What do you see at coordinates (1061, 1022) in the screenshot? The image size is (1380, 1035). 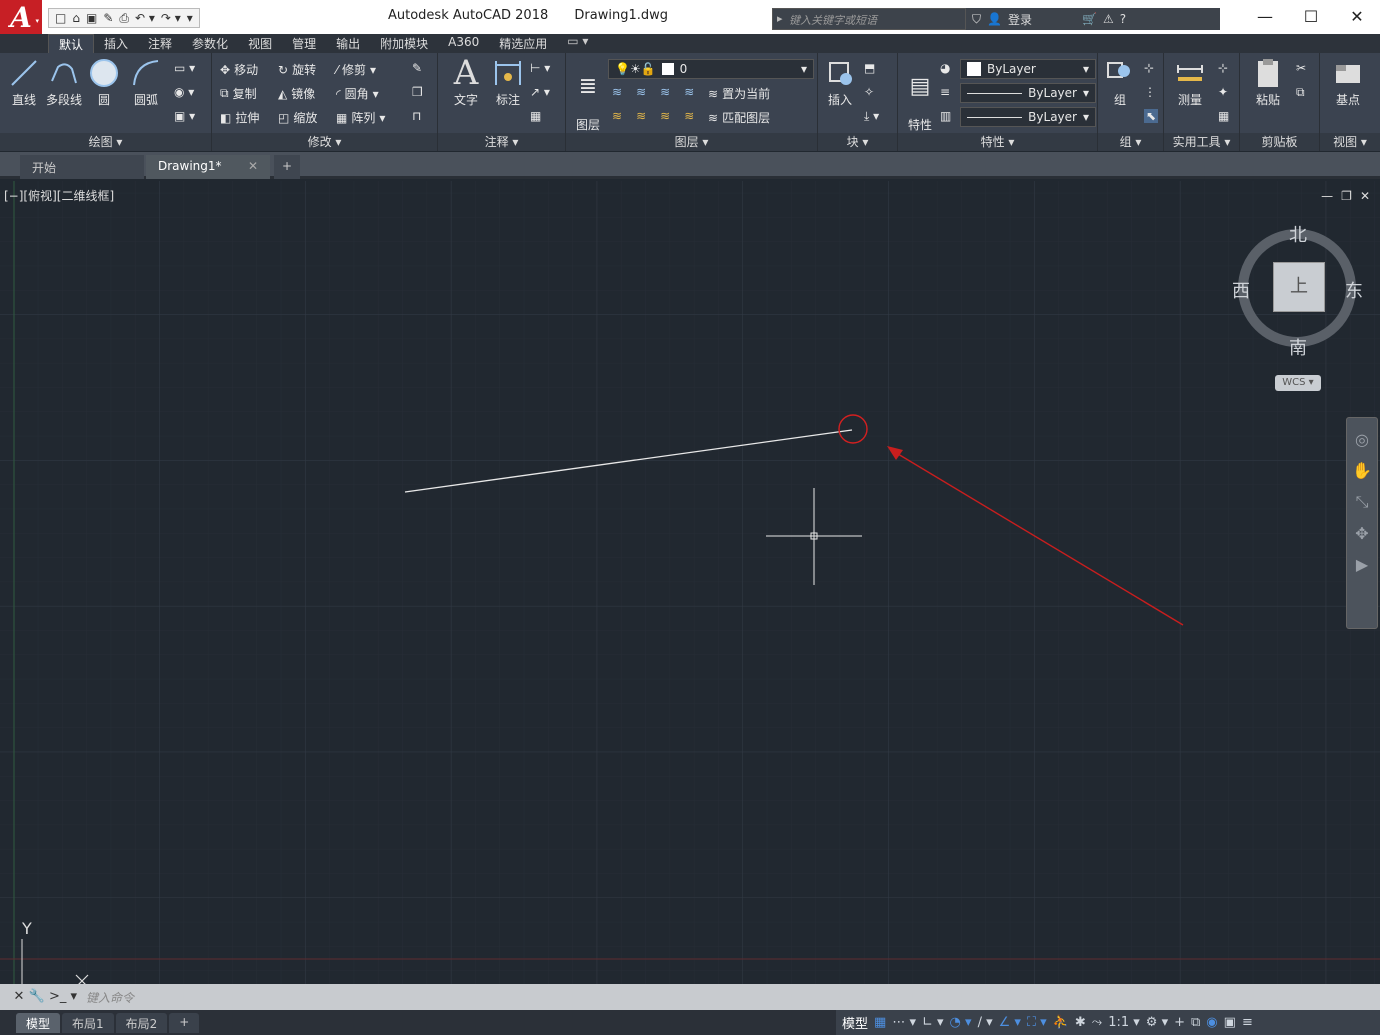 I see `annotation-visibility-icon: ⛹` at bounding box center [1061, 1022].